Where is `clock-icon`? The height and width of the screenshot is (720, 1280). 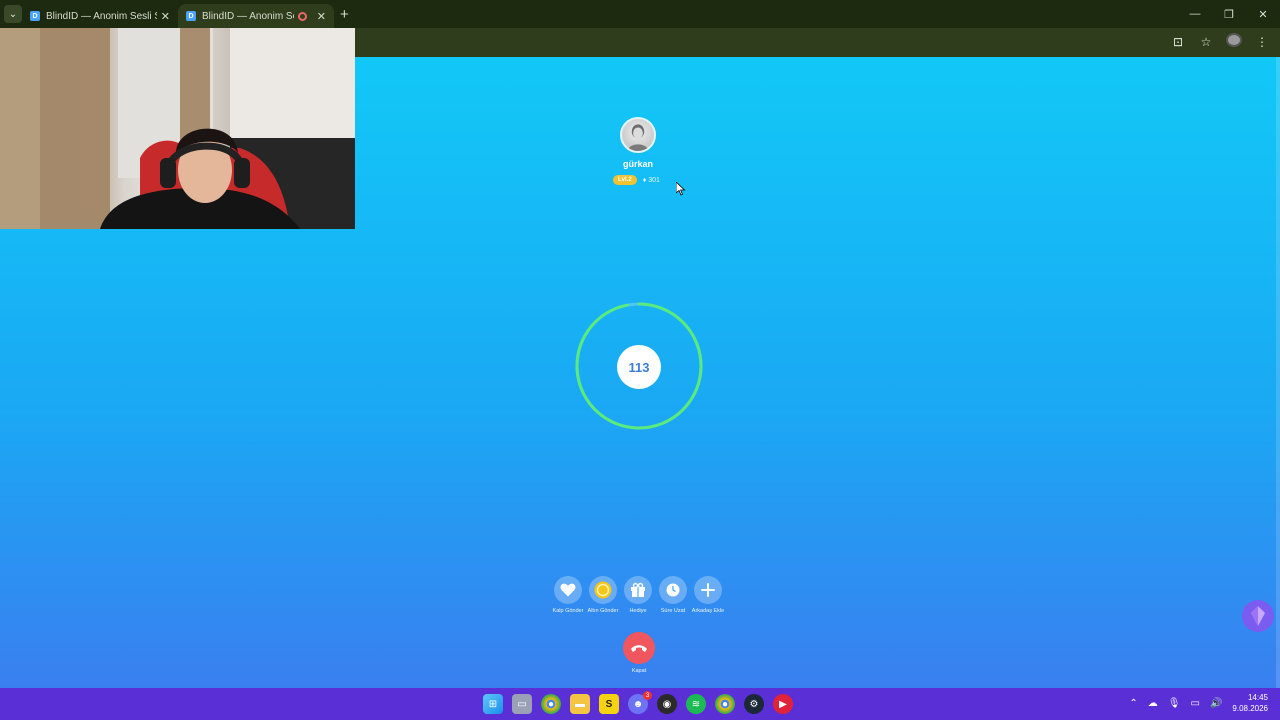 clock-icon is located at coordinates (673, 590).